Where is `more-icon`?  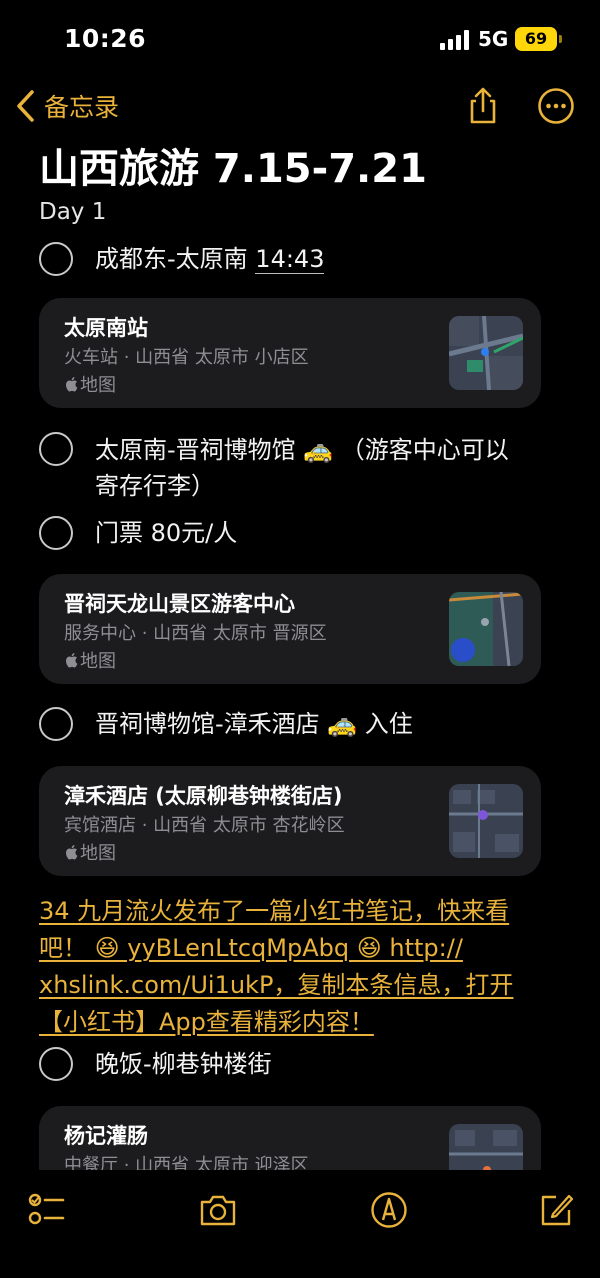
more-icon is located at coordinates (556, 106).